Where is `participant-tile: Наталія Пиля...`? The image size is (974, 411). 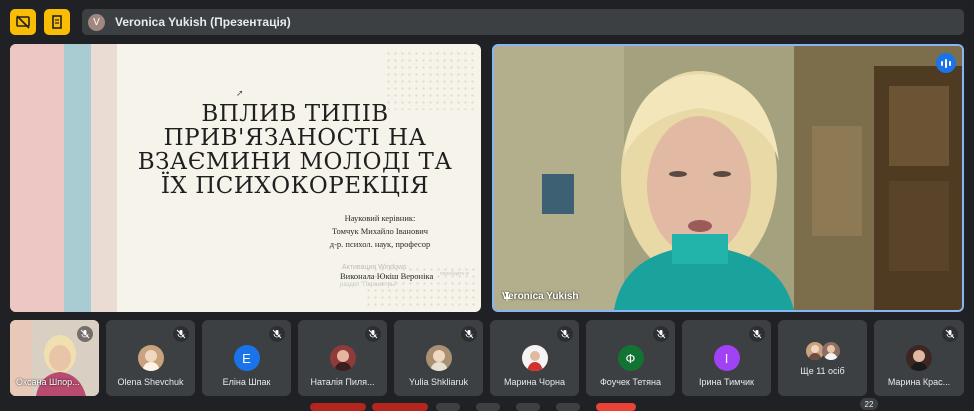
participant-tile: Наталія Пиля... is located at coordinates (342, 358).